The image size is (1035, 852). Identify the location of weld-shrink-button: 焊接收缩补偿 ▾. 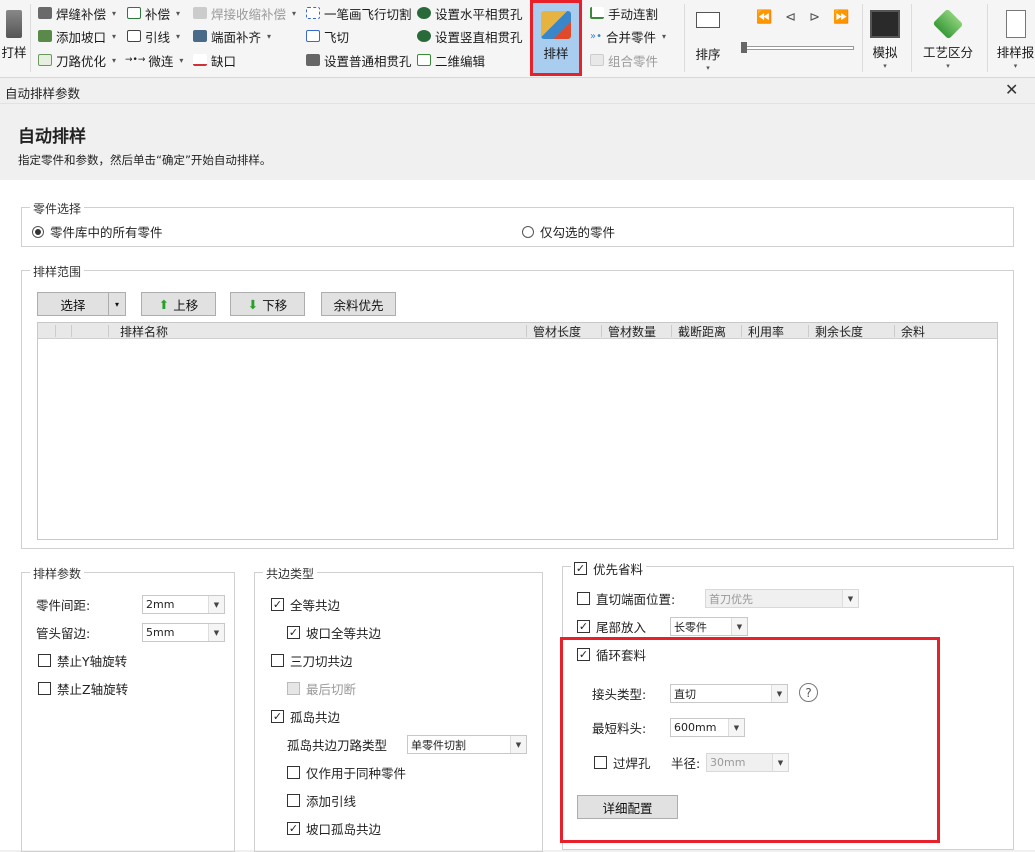
(244, 13).